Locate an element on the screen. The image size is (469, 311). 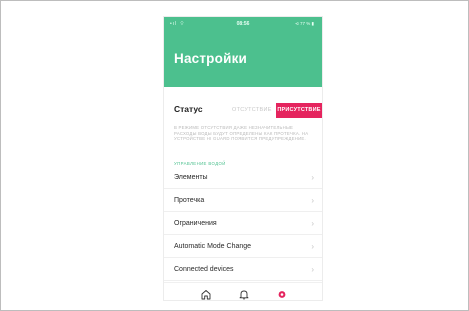
menu-item-label: Automatic Mode Change is located at coordinates (213, 246).